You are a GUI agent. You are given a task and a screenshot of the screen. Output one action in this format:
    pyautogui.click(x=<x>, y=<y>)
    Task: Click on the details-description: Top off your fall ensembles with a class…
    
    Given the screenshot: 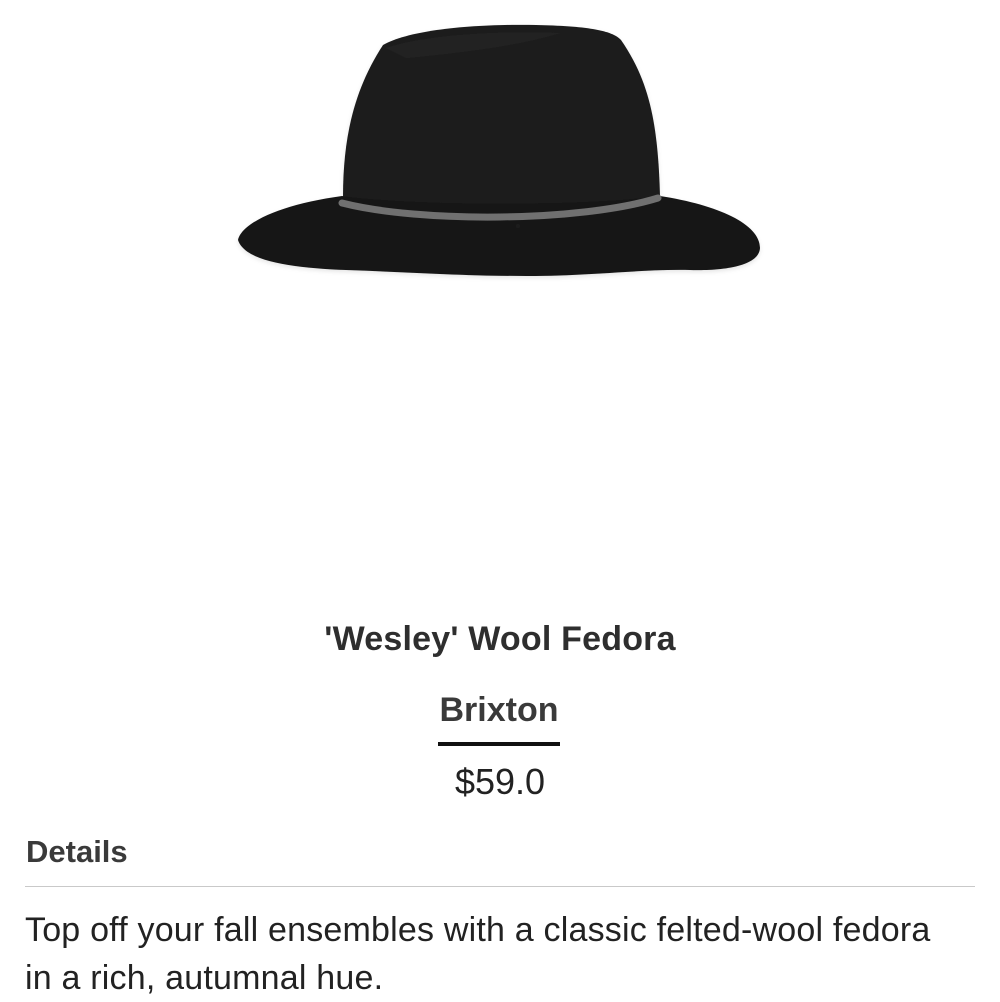 What is the action you would take?
    pyautogui.click(x=478, y=954)
    